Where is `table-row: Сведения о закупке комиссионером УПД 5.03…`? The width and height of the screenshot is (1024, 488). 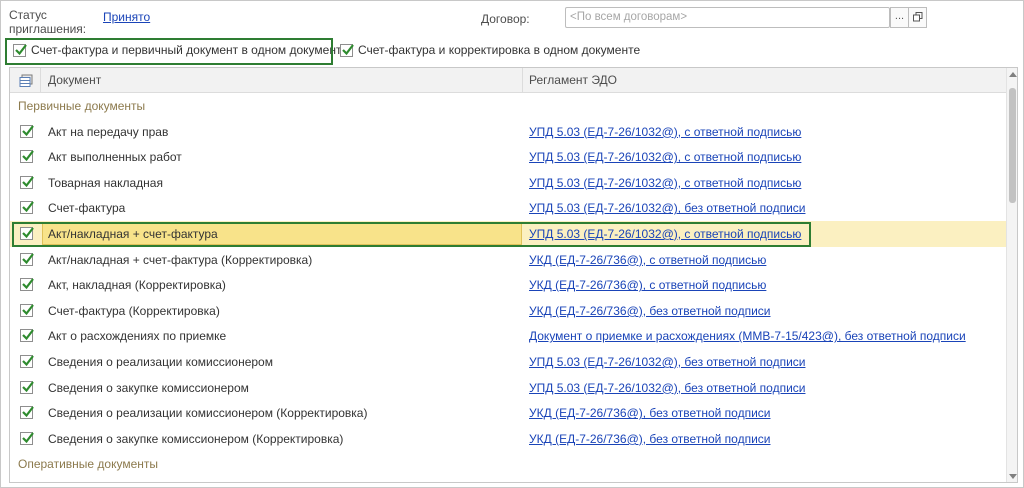
table-row: Сведения о закупке комиссионером УПД 5.03… is located at coordinates (508, 388).